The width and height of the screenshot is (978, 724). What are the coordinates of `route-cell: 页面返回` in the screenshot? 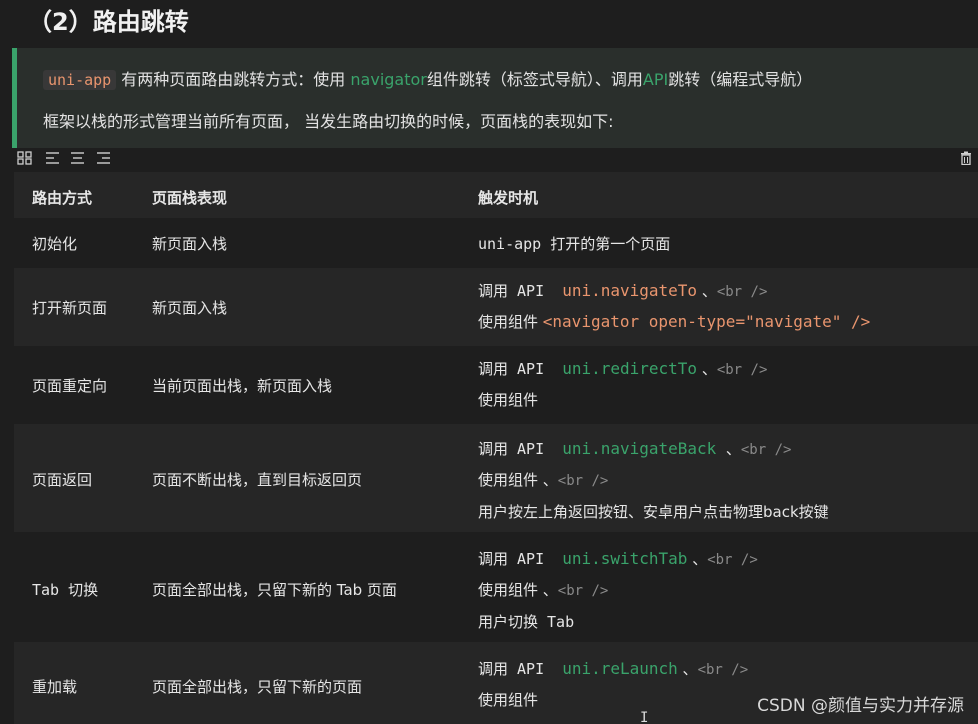 It's located at (62, 480).